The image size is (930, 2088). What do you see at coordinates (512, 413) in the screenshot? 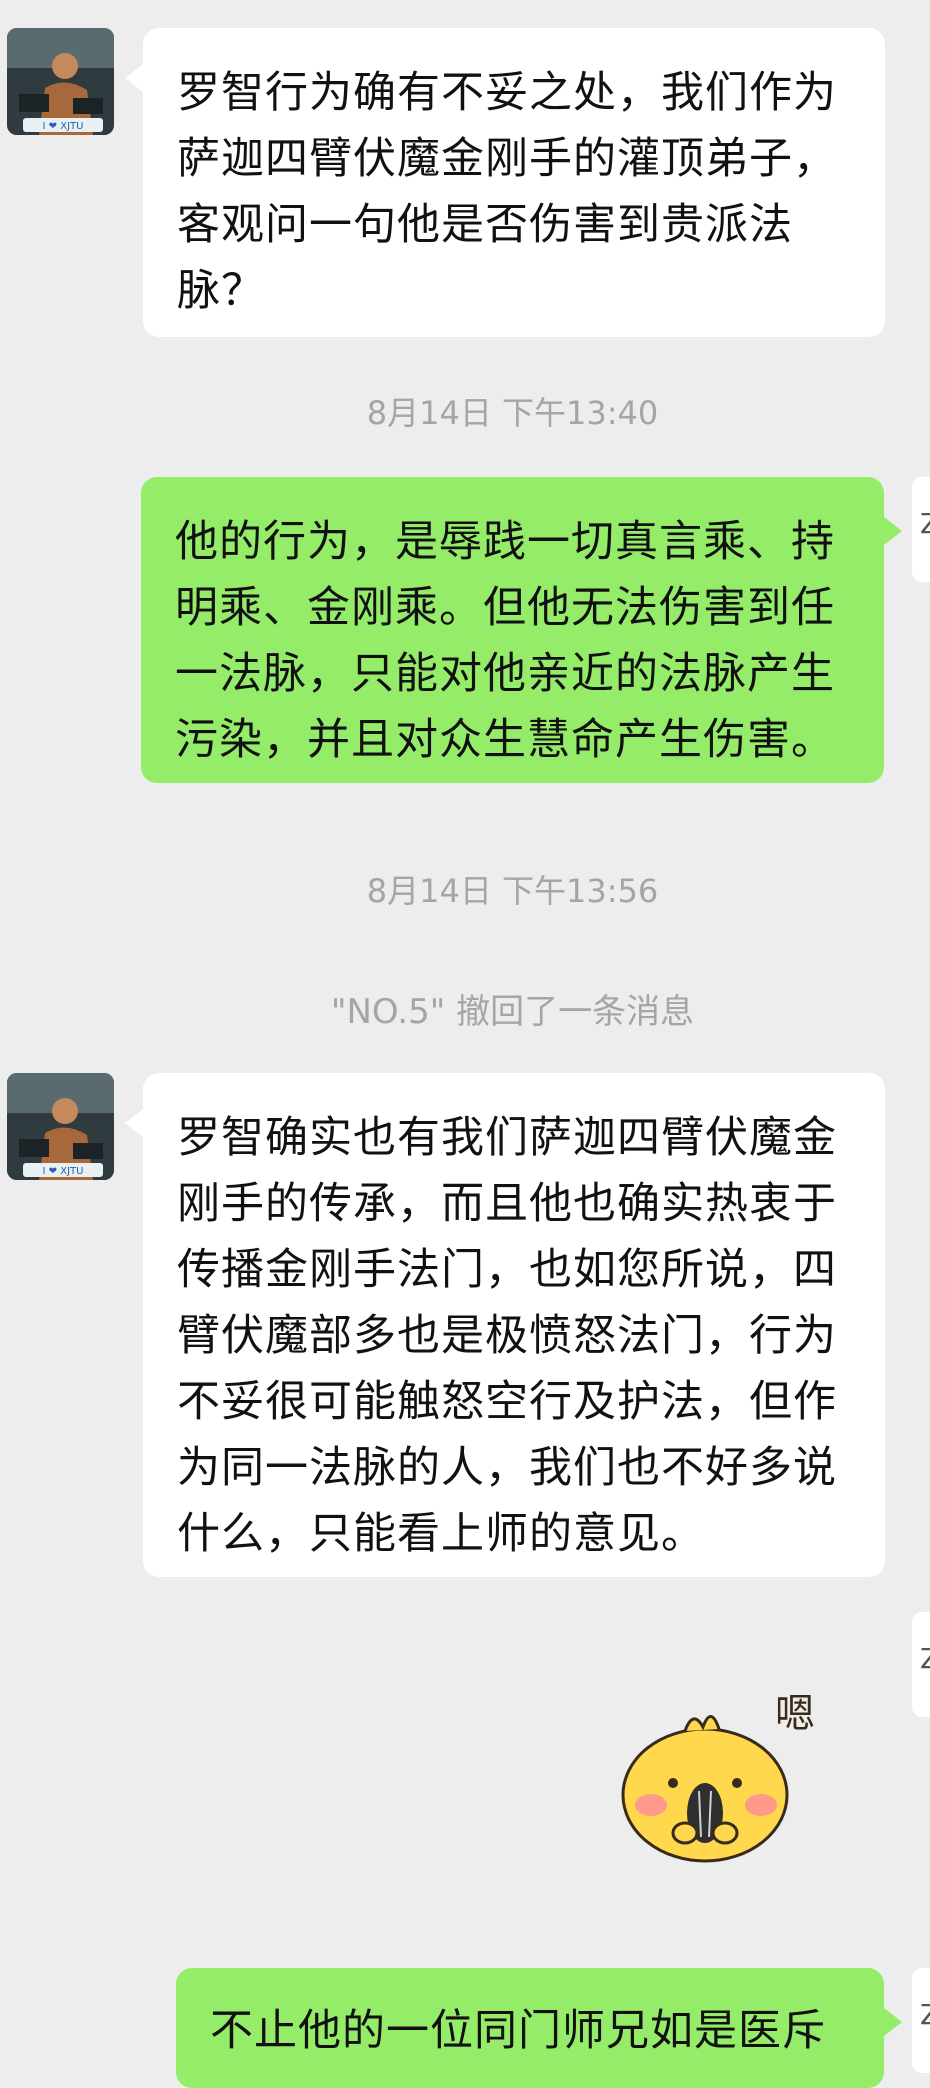
I see `message-timestamp: 8月14日 下午13:40` at bounding box center [512, 413].